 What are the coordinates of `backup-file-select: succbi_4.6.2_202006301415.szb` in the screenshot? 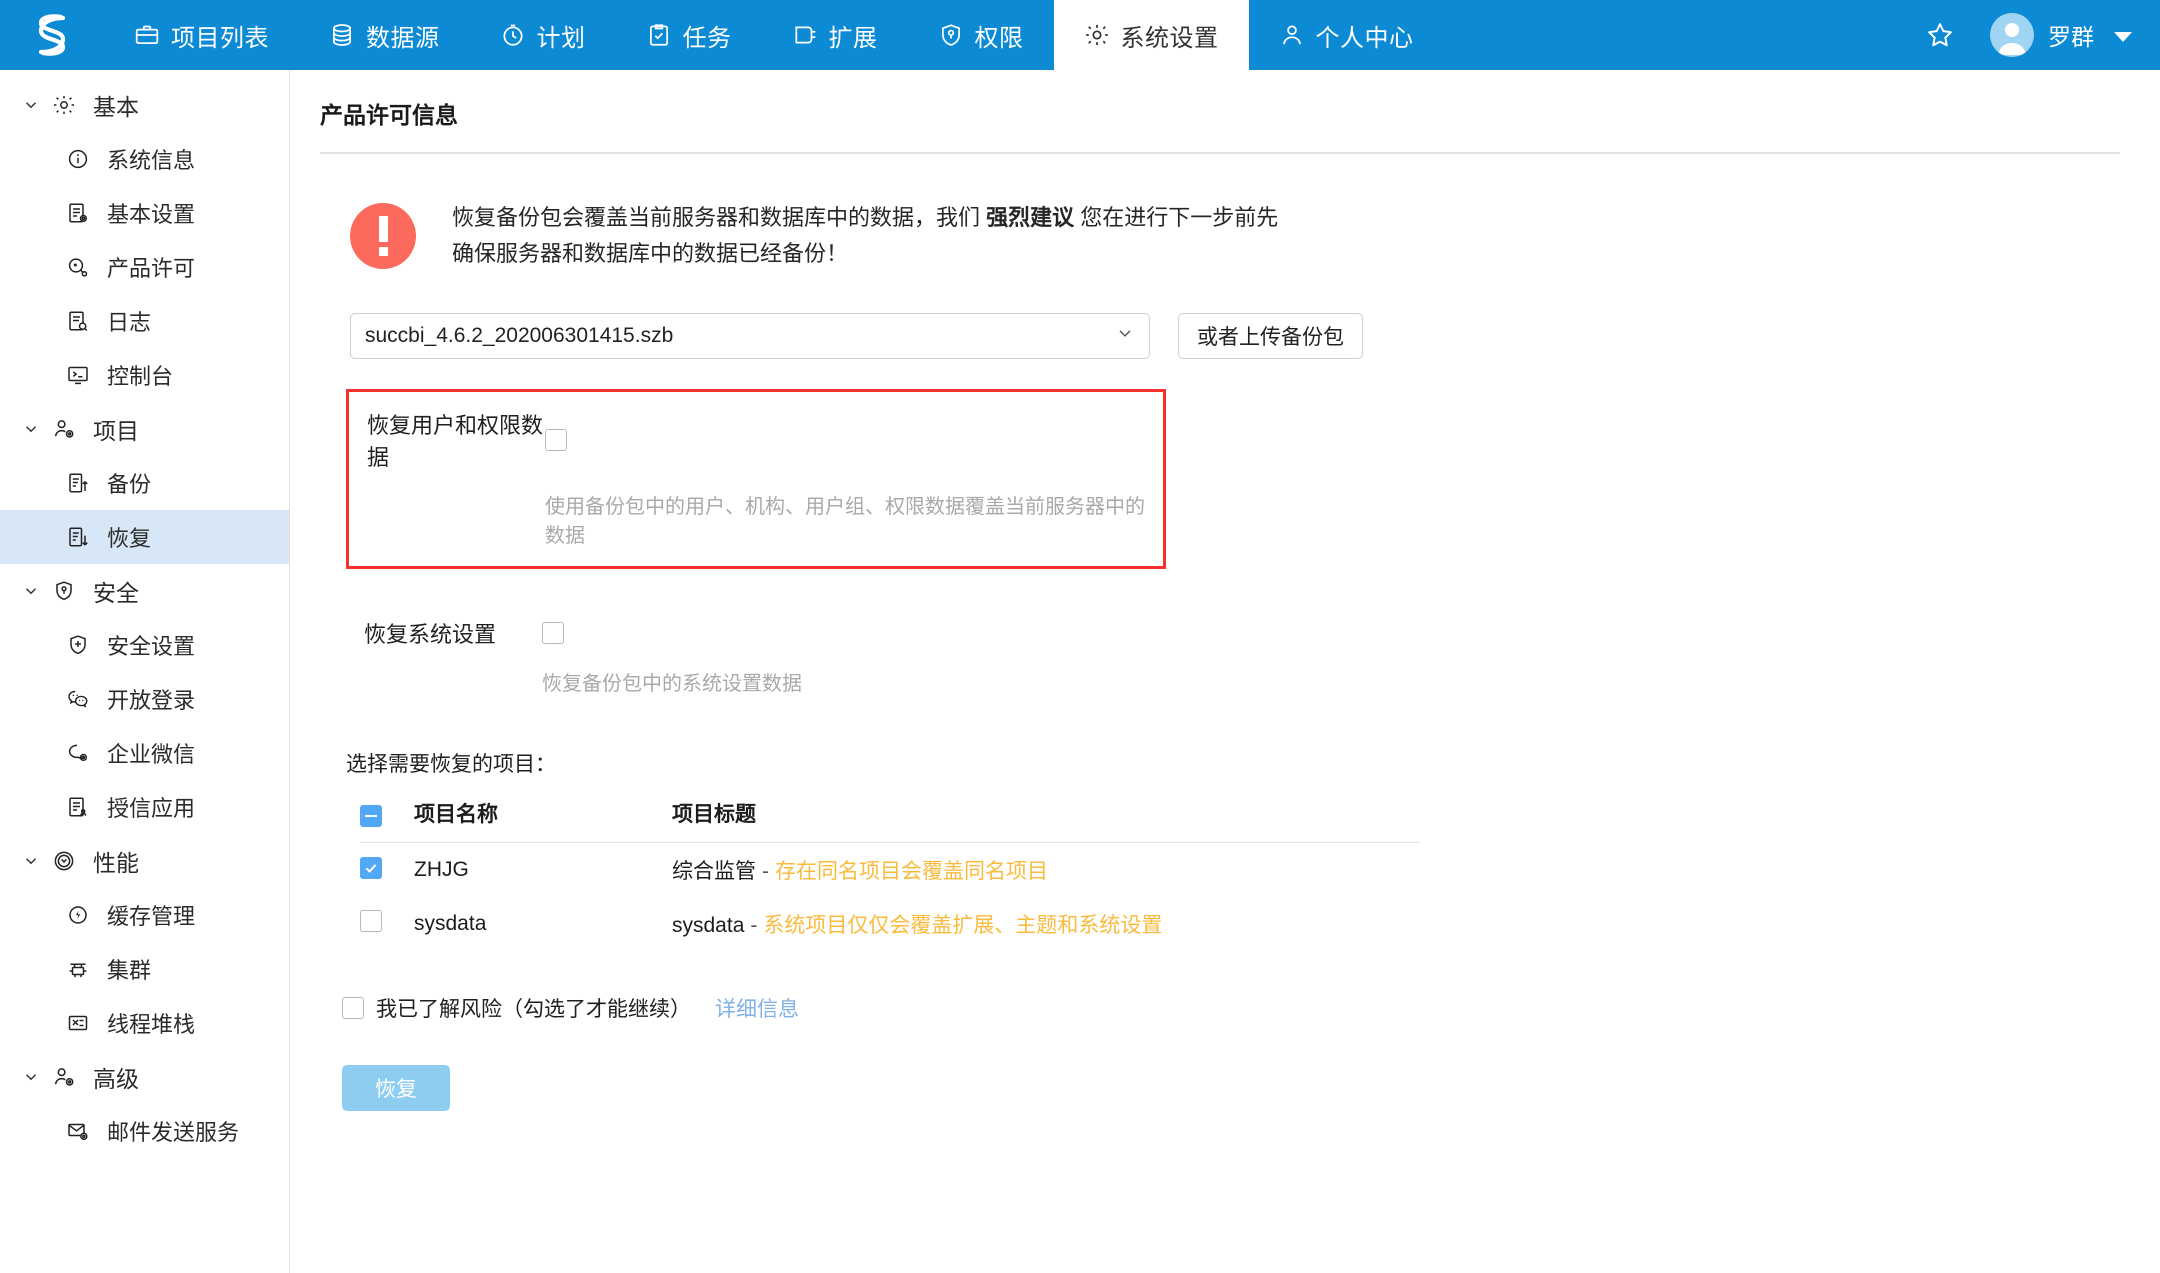 It's located at (750, 335).